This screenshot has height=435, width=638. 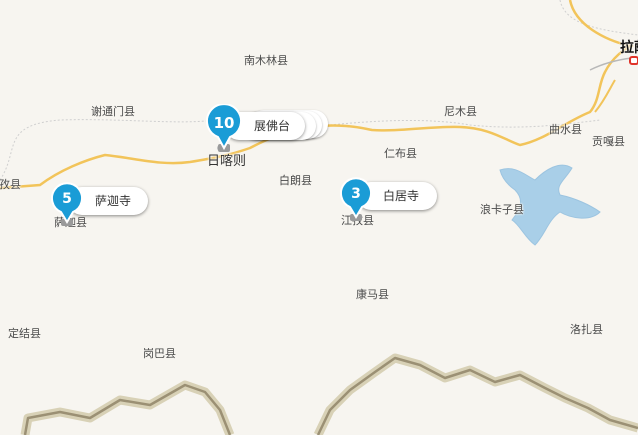 I want to click on county-boundary, so click(x=108, y=150).